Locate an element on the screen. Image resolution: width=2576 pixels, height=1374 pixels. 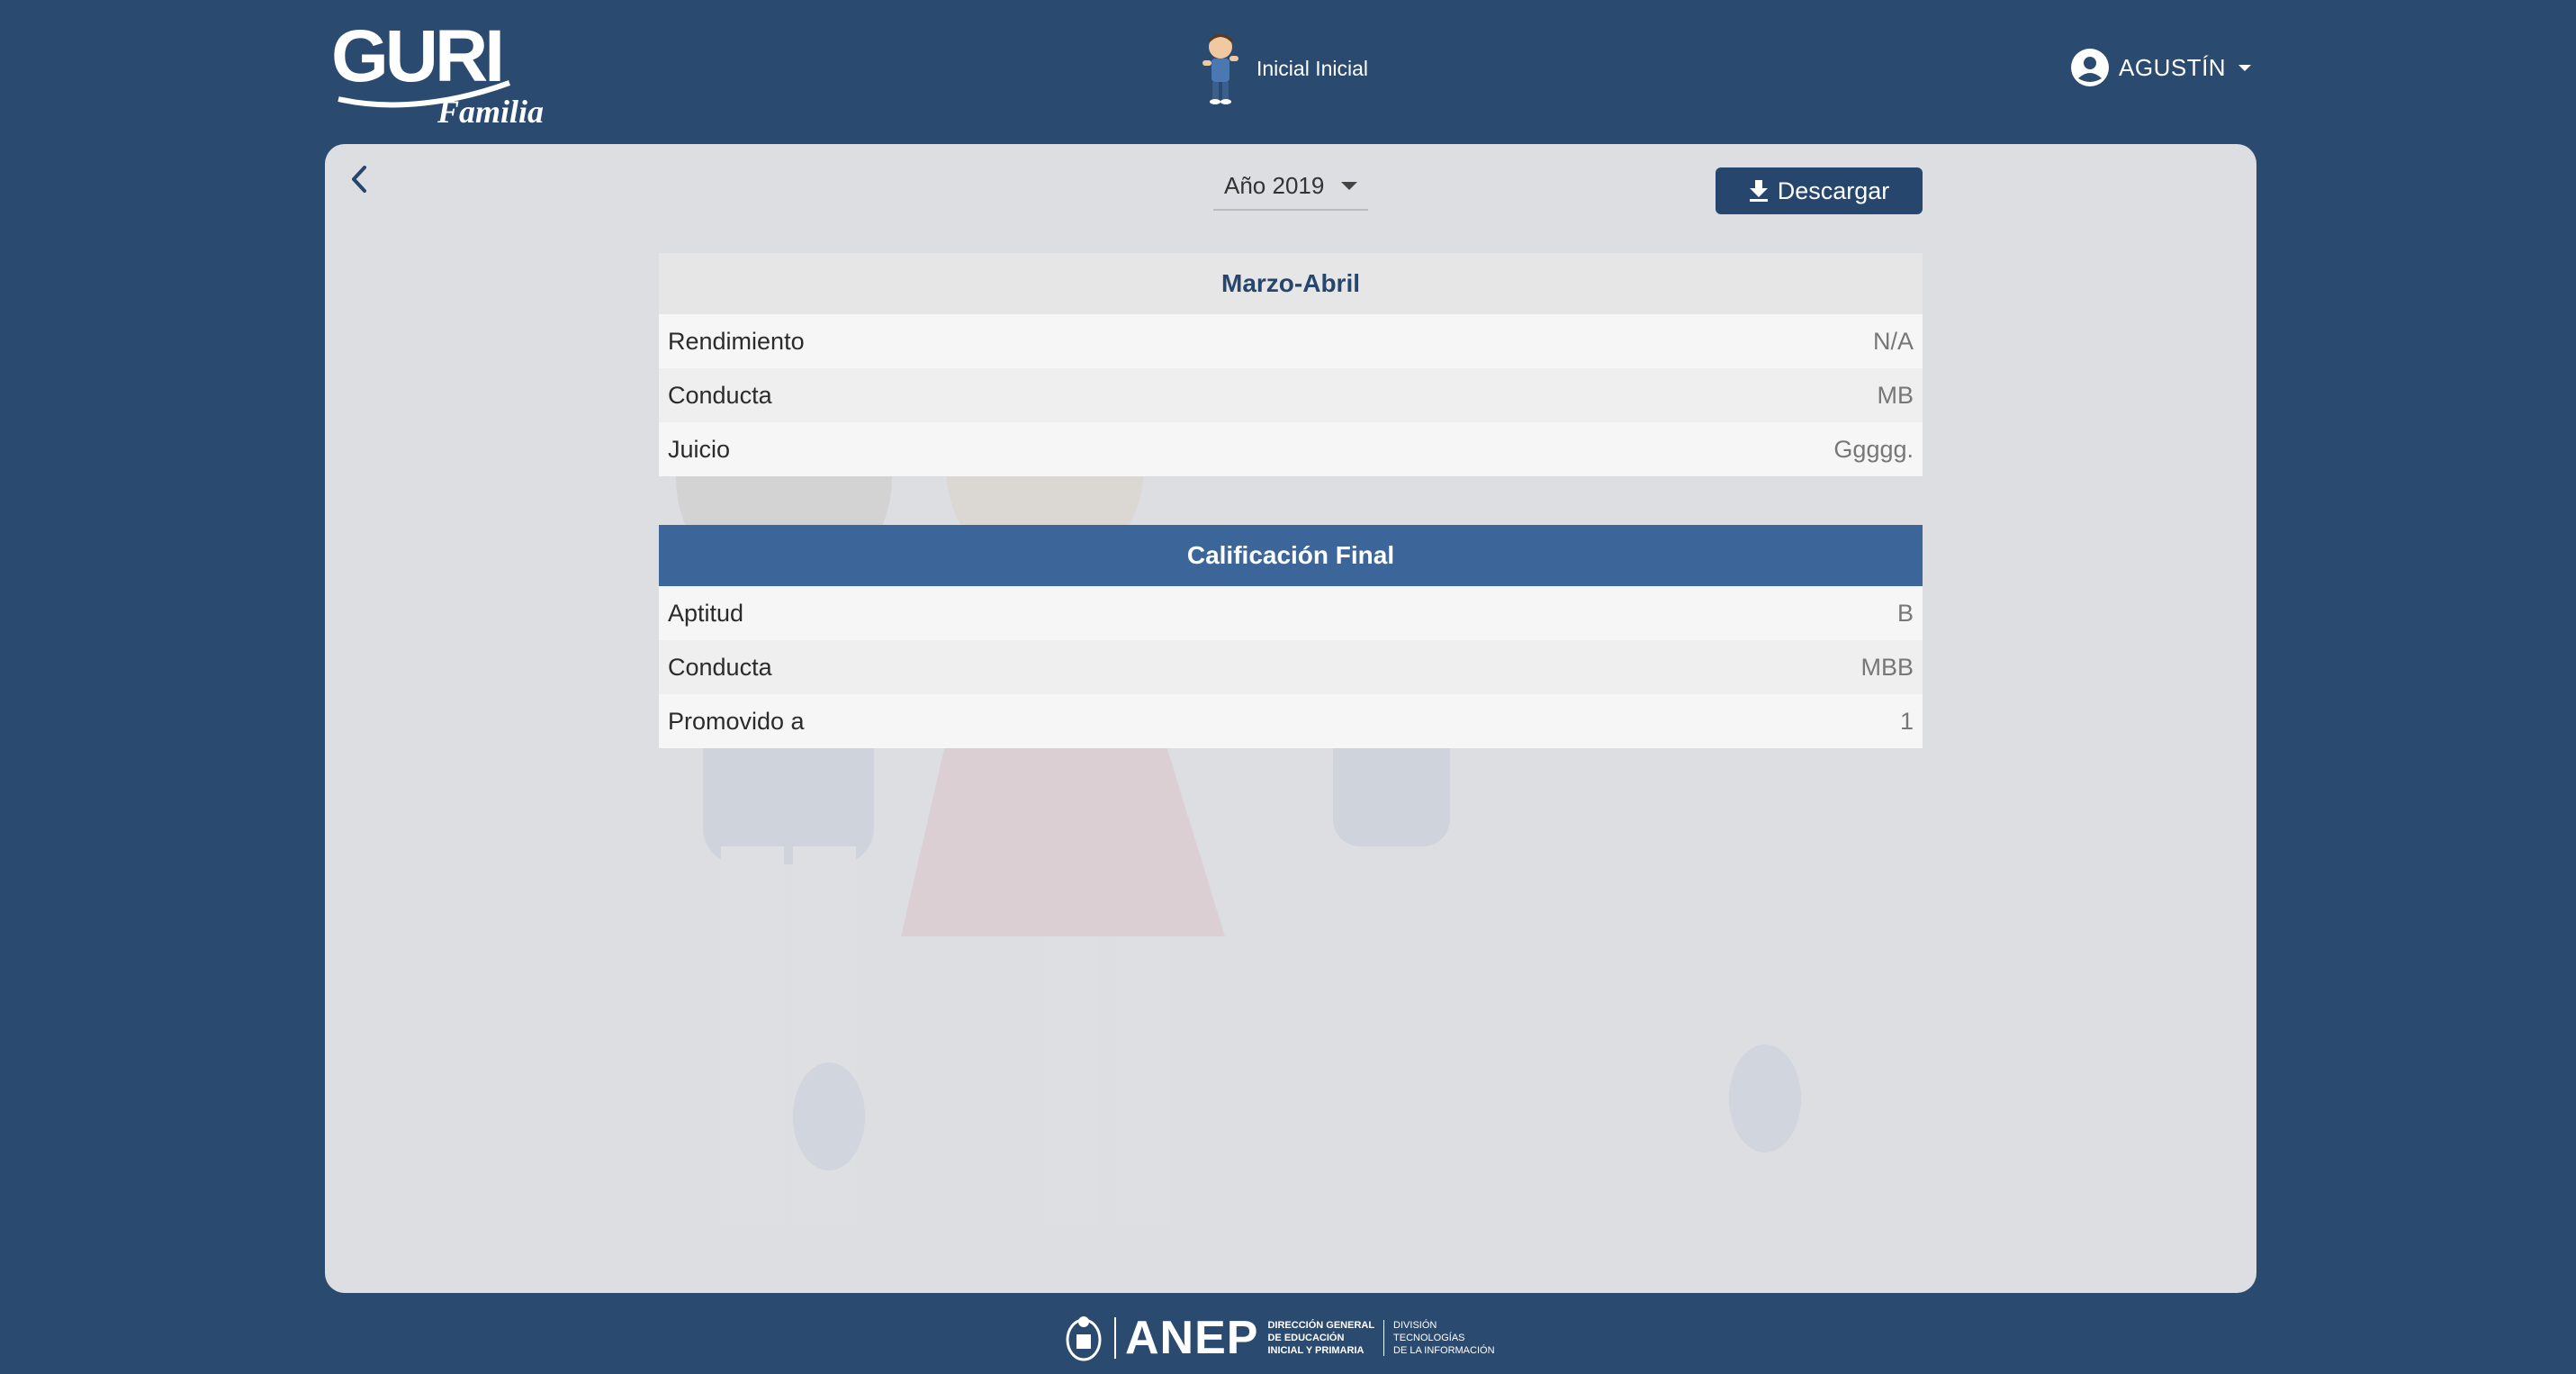
division-line: DE LA INFORMACIÓN is located at coordinates (1444, 1350).